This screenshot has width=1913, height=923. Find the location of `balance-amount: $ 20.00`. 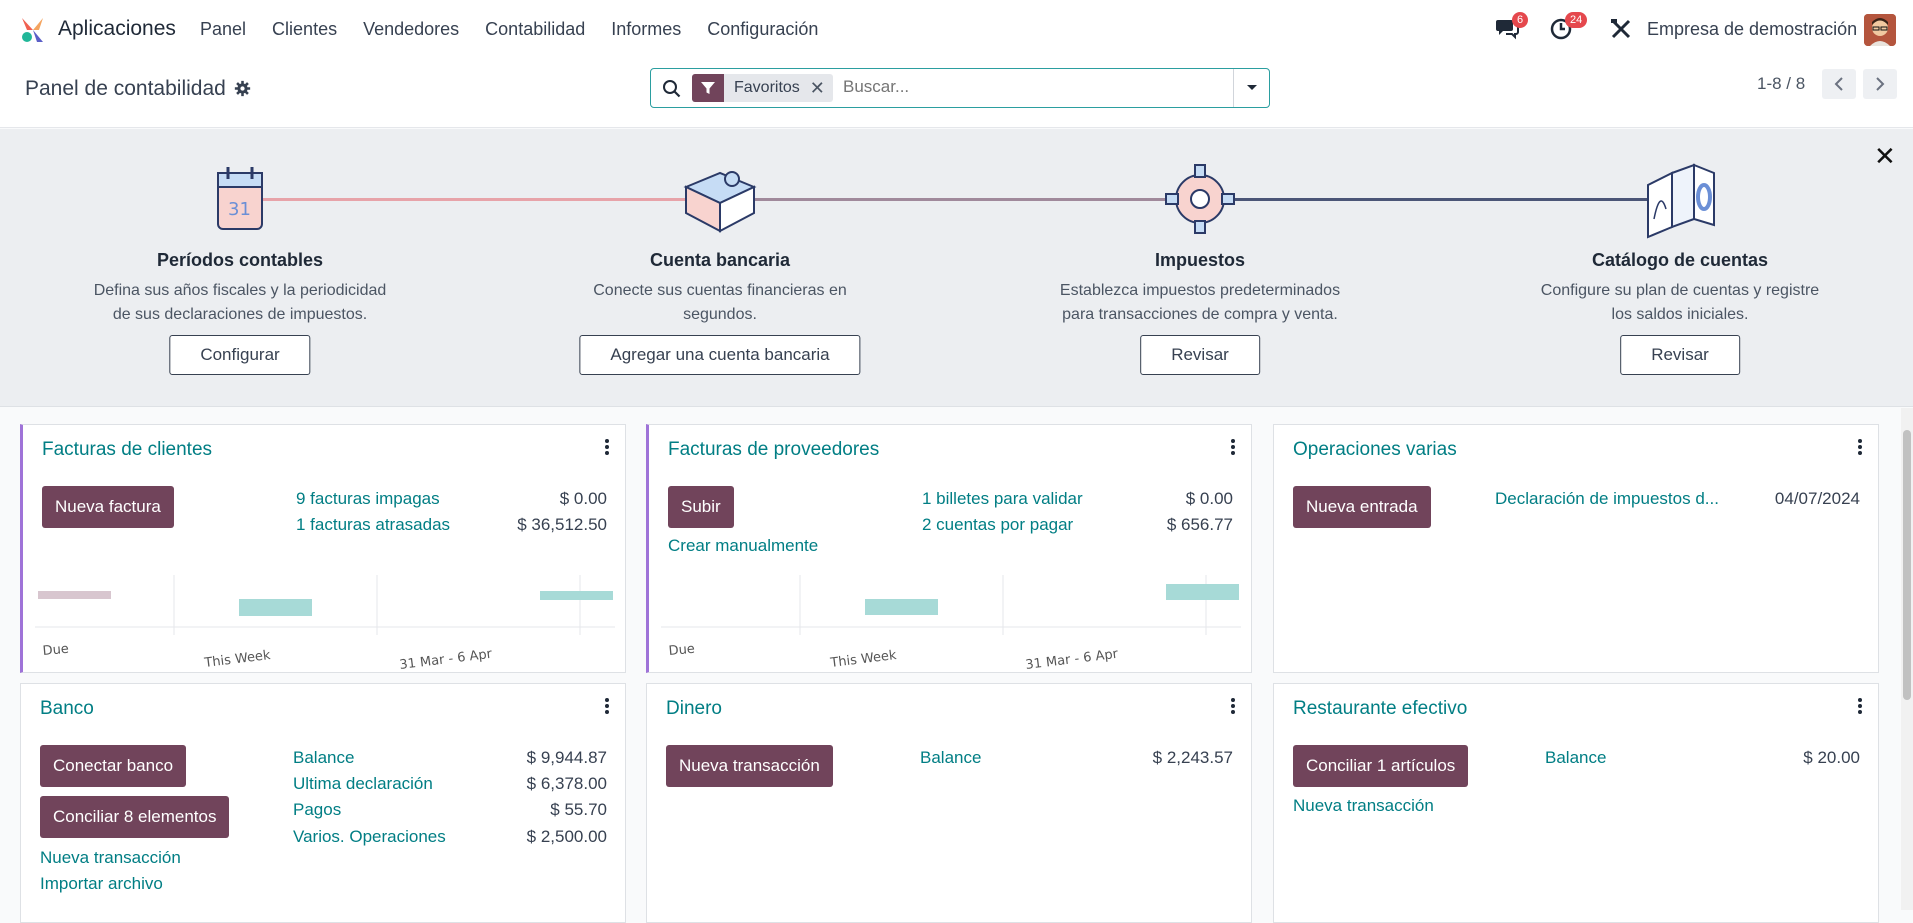

balance-amount: $ 20.00 is located at coordinates (1831, 757).